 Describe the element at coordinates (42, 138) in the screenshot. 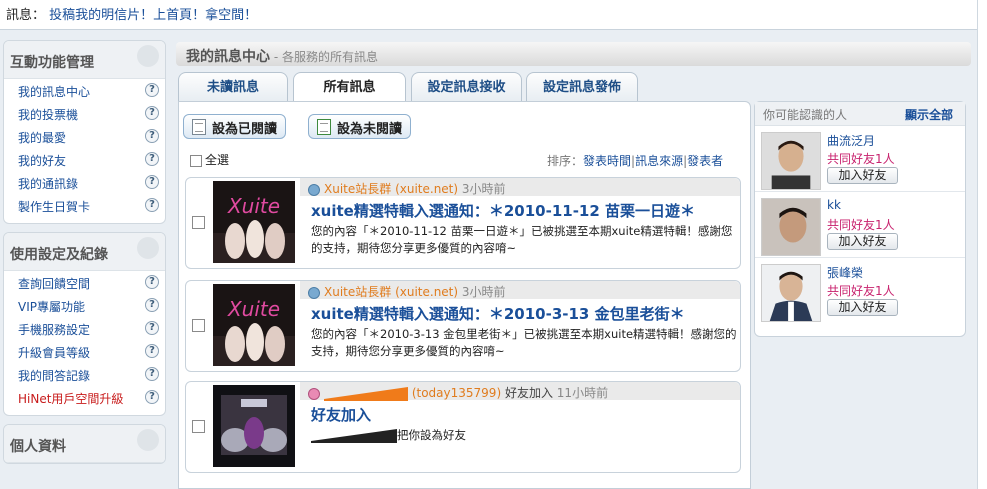

I see `sidebar-link: 我的最愛` at that location.